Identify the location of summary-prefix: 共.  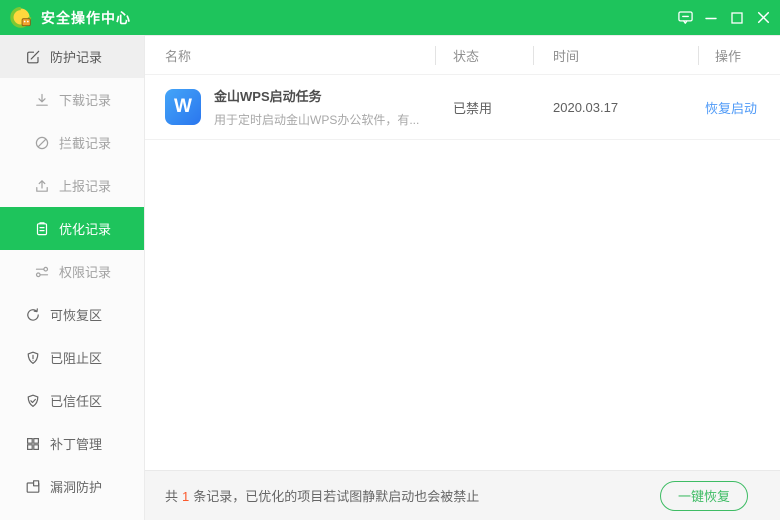
(172, 496).